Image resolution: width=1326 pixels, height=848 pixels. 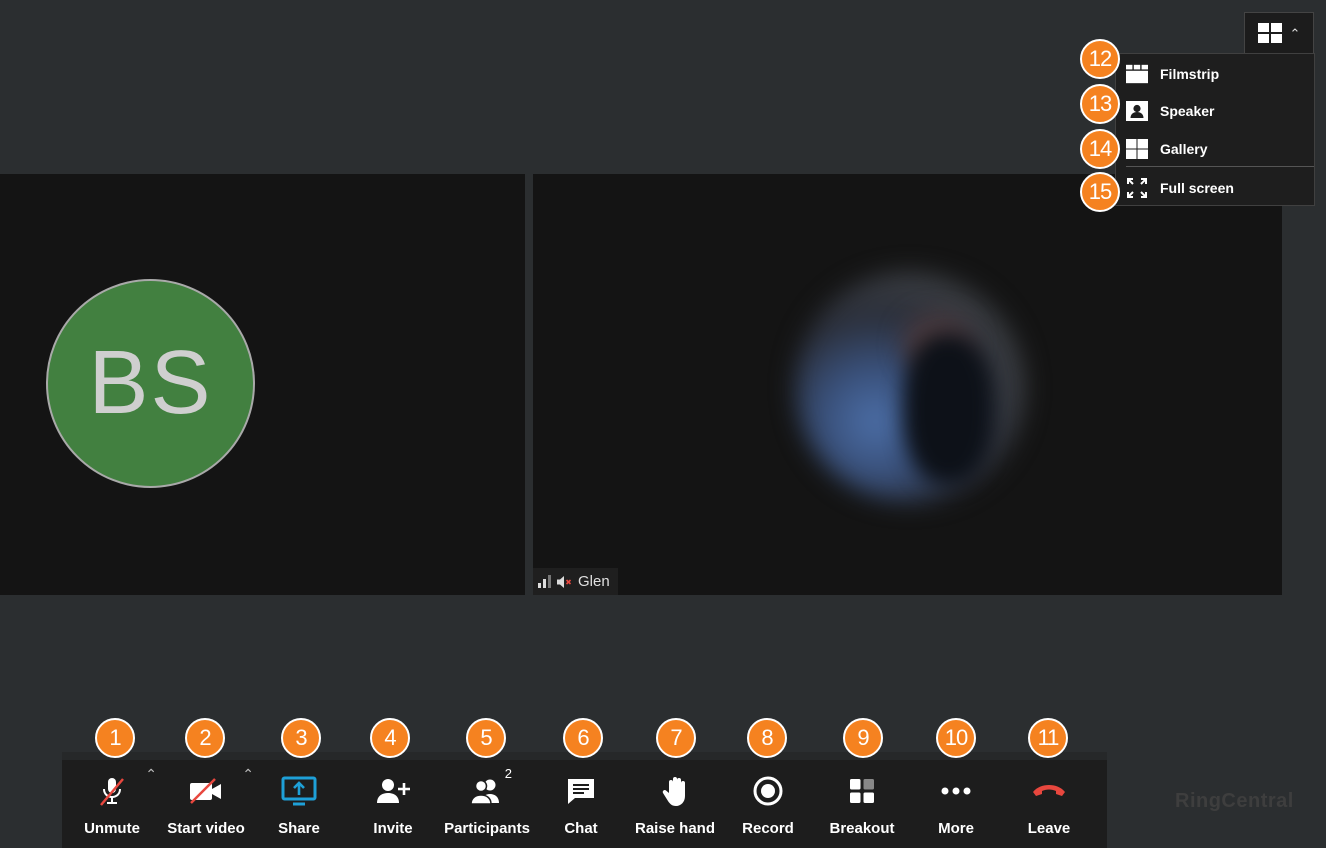 What do you see at coordinates (676, 738) in the screenshot?
I see `callout-badge: 7` at bounding box center [676, 738].